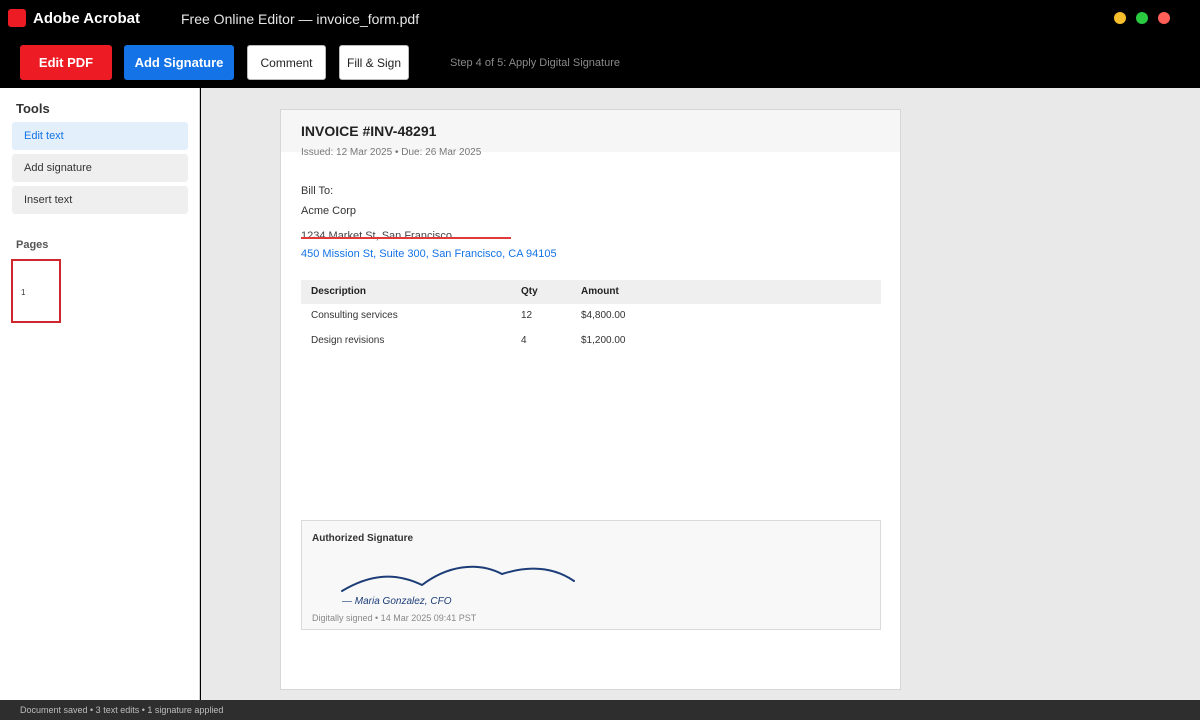  What do you see at coordinates (100, 136) in the screenshot?
I see `tool-edit-text: Edit text` at bounding box center [100, 136].